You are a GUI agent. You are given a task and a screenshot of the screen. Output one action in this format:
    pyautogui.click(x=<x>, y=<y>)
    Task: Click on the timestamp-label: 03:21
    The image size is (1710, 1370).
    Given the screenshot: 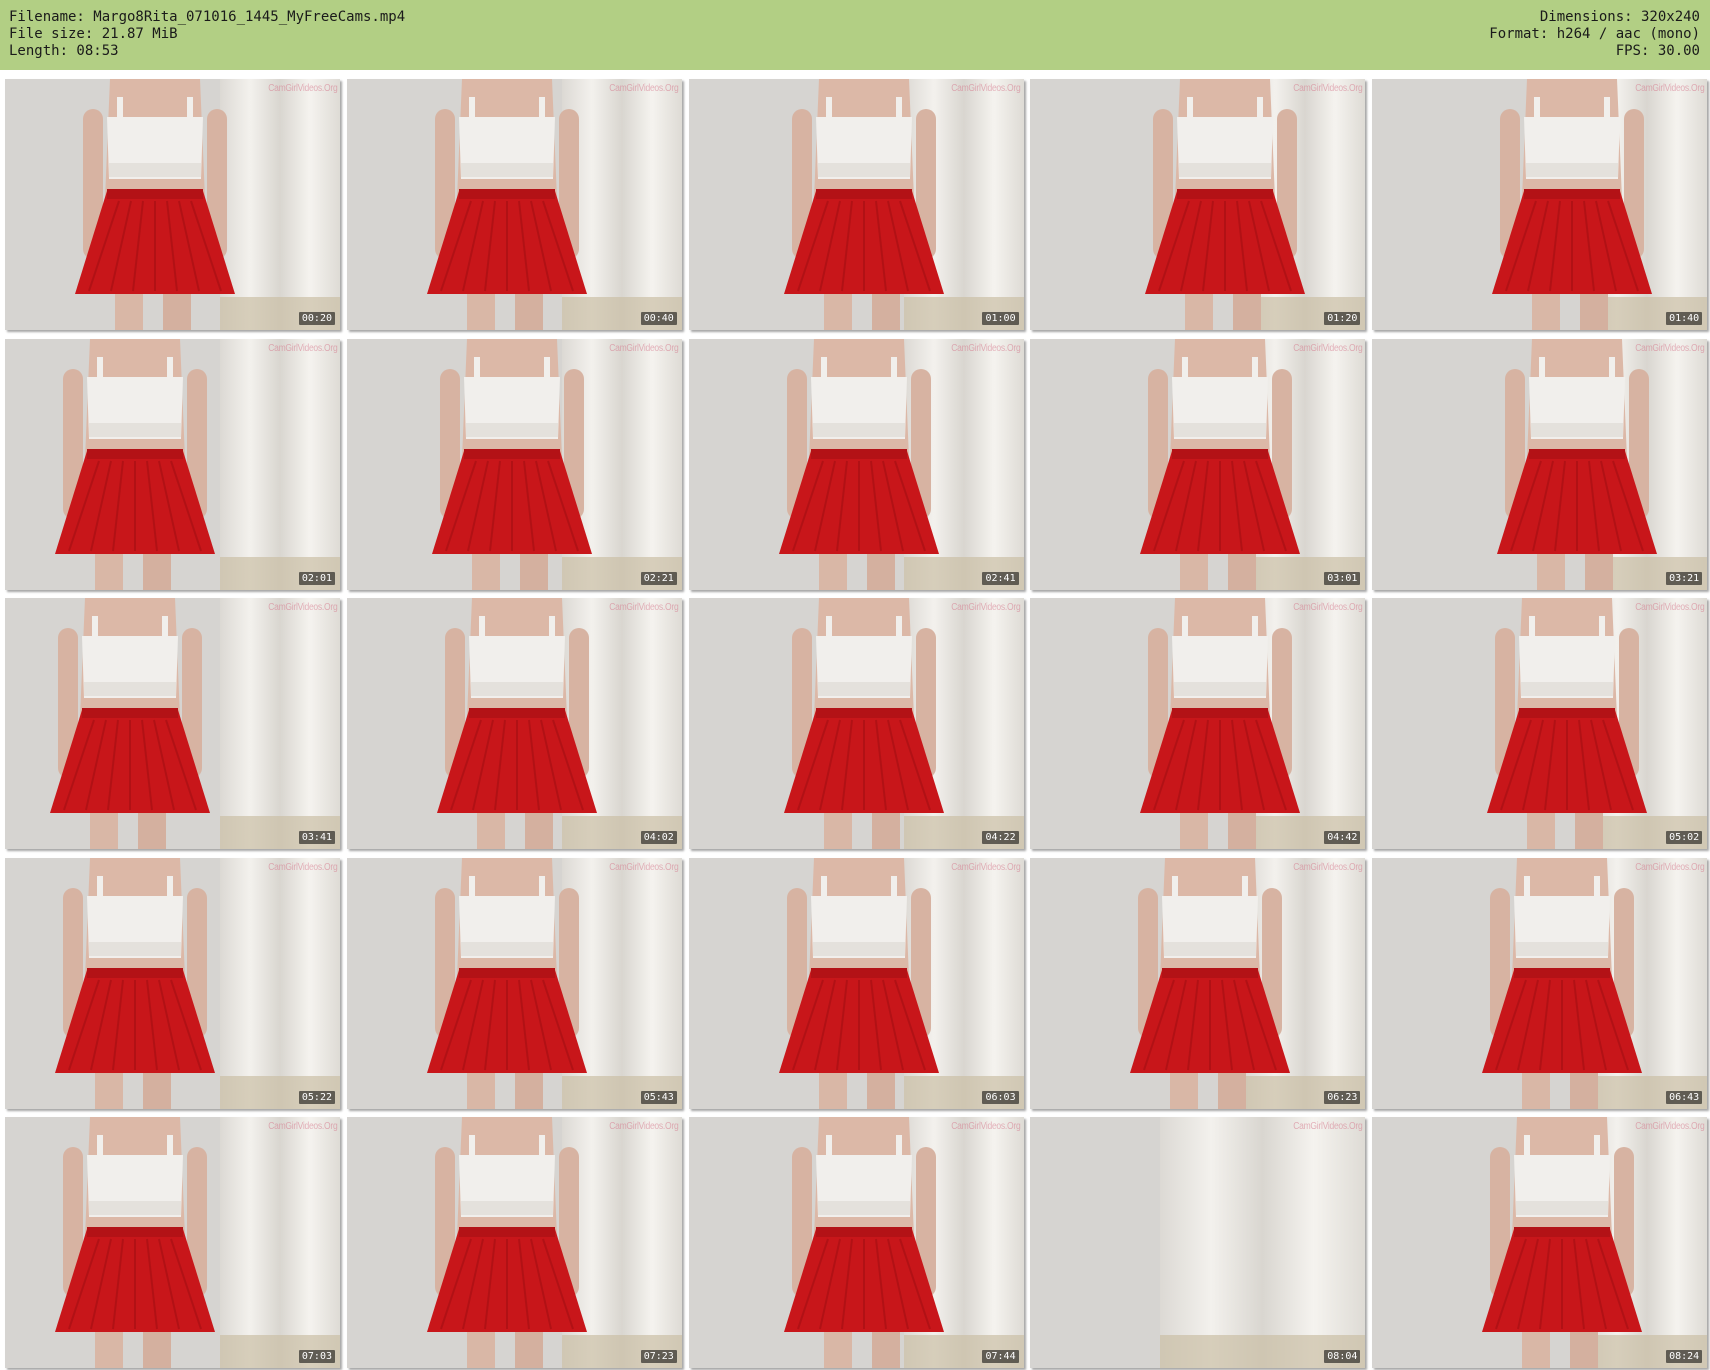 What is the action you would take?
    pyautogui.click(x=1684, y=578)
    